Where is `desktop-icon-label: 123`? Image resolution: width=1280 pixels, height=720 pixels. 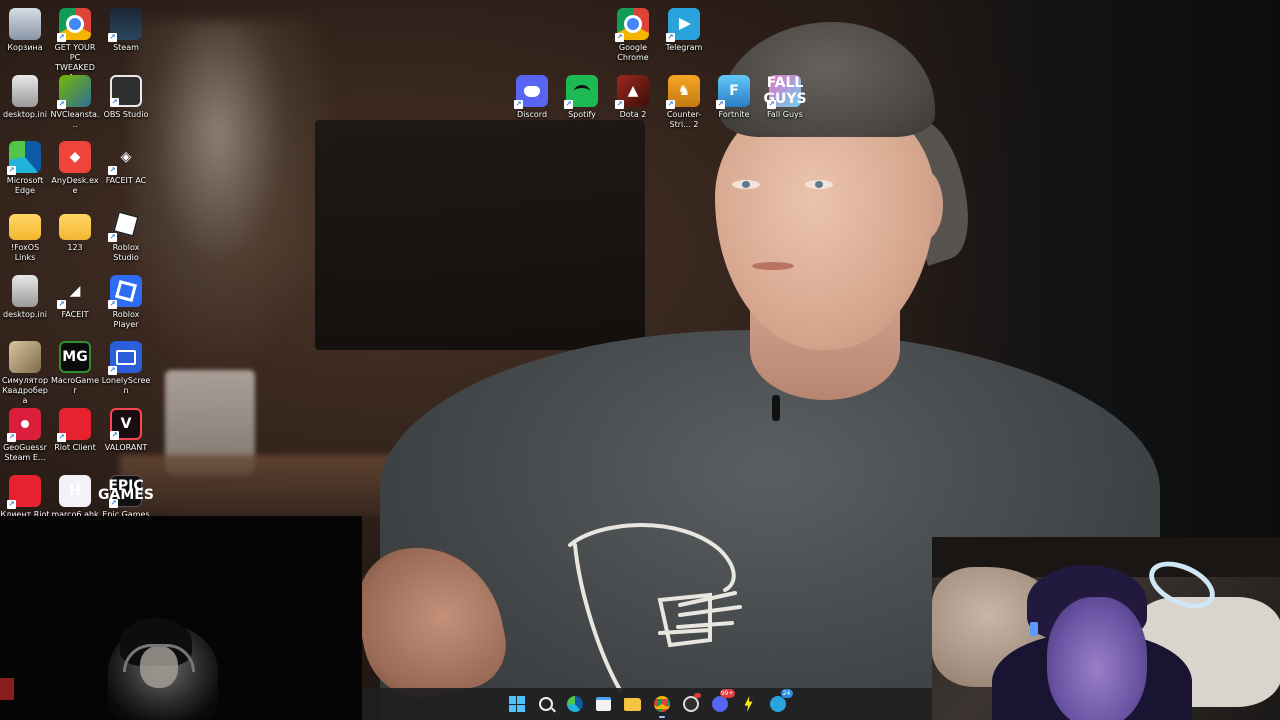
desktop-icon-label: 123 is located at coordinates (75, 247).